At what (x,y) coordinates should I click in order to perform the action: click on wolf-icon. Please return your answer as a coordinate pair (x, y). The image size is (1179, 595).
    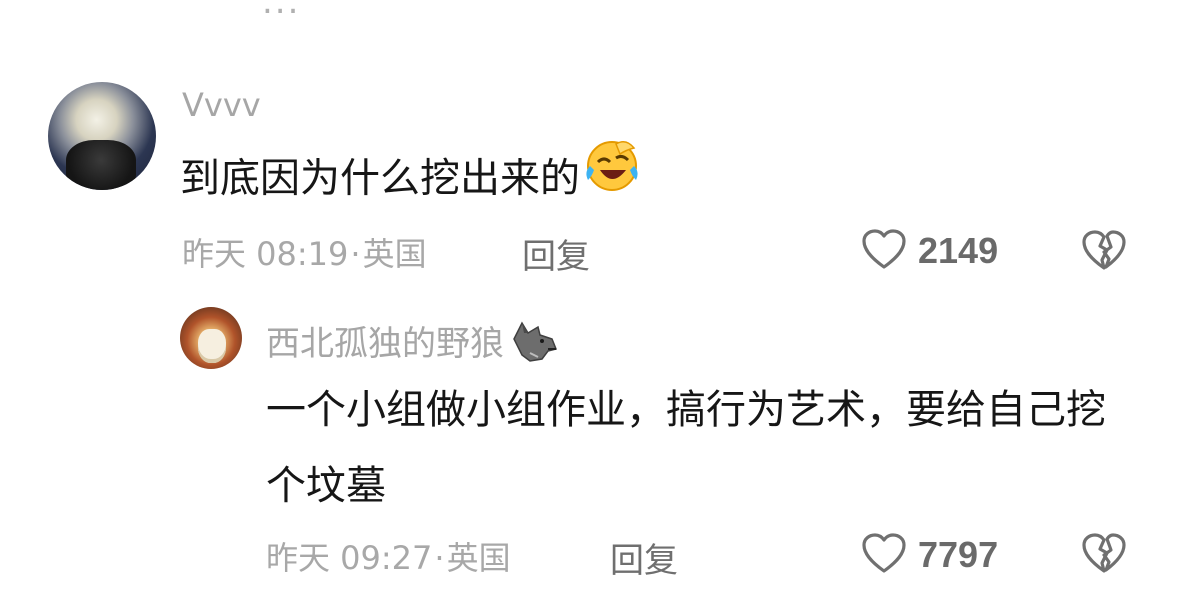
    Looking at the image, I should click on (533, 345).